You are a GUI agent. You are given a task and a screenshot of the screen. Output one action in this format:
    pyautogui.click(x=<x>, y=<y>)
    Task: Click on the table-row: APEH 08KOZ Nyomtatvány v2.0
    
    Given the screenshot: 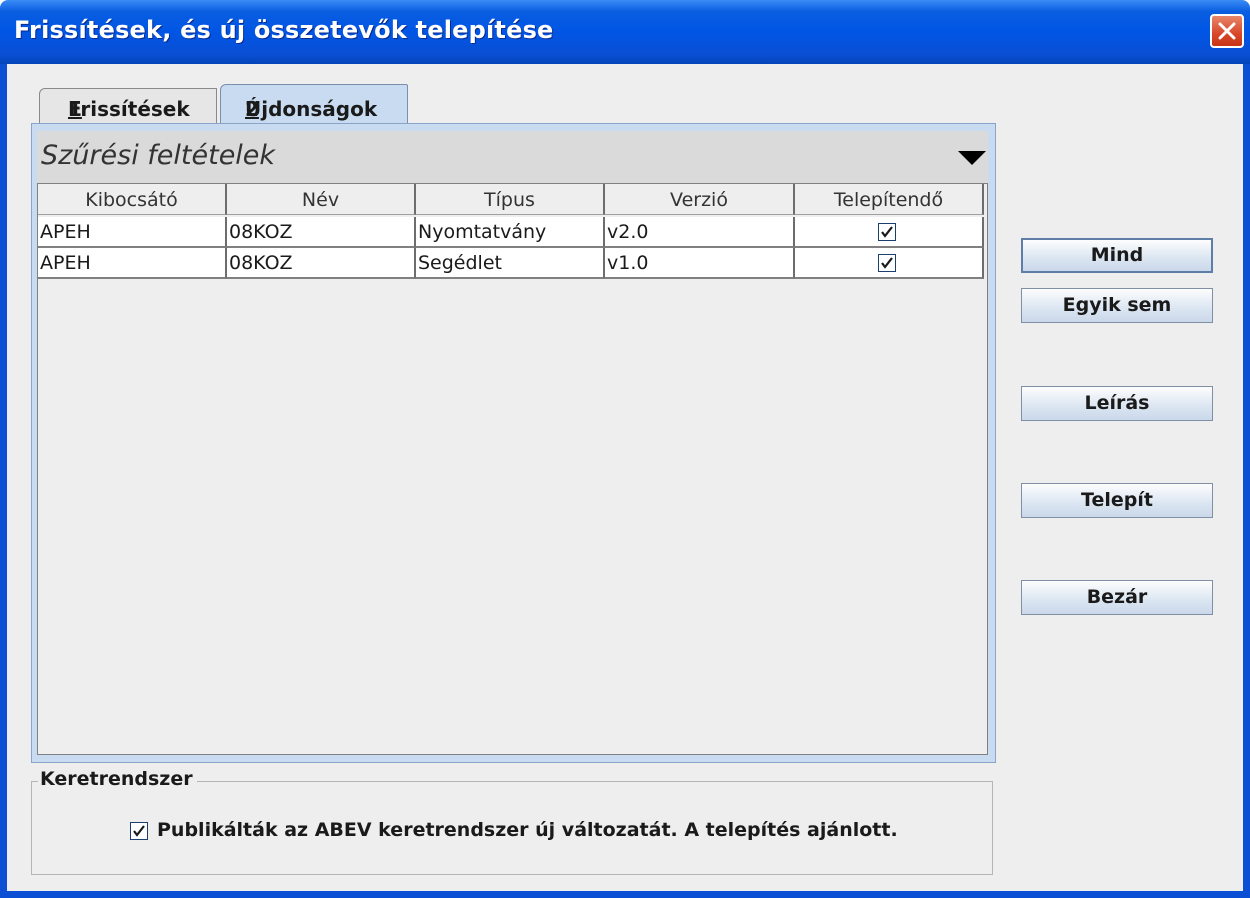 What is the action you would take?
    pyautogui.click(x=511, y=232)
    